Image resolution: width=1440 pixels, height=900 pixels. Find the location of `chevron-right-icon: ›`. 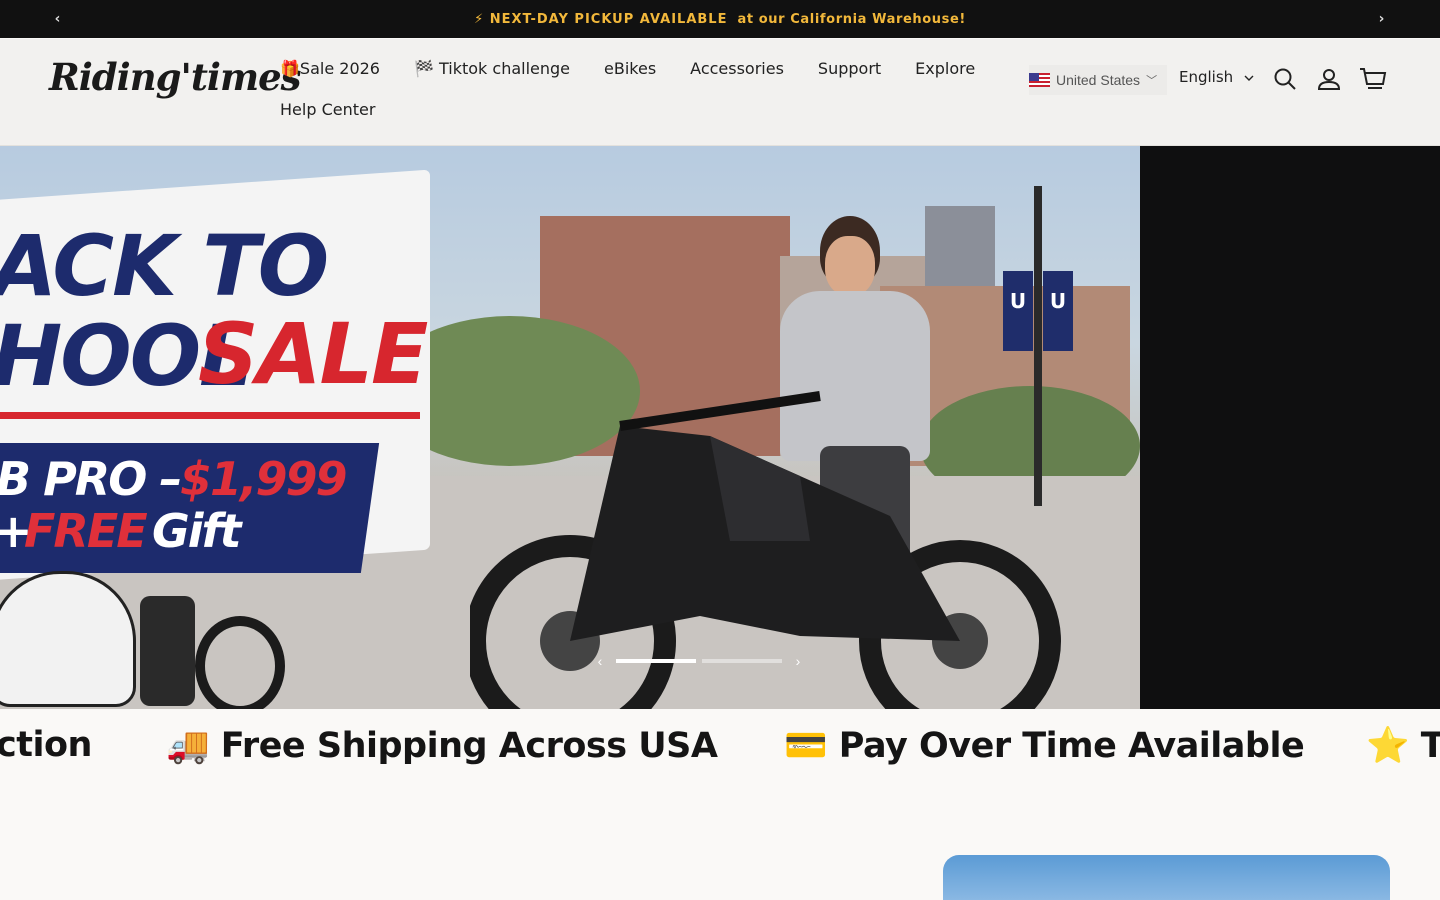

chevron-right-icon: › is located at coordinates (1382, 19).